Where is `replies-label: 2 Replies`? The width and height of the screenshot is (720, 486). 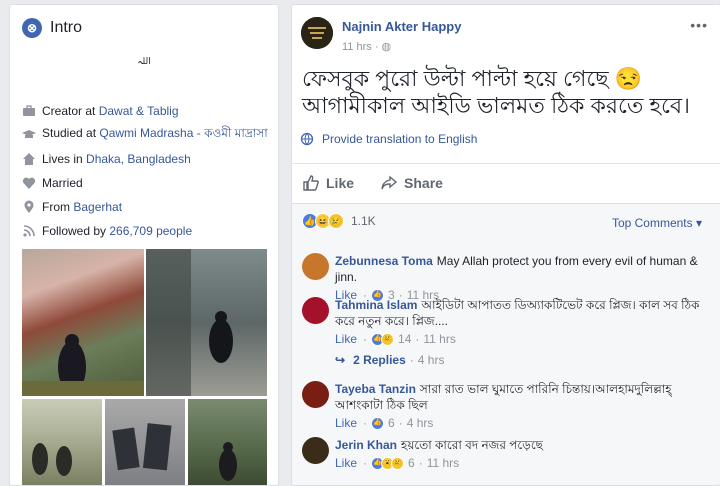
replies-label: 2 Replies is located at coordinates (379, 360).